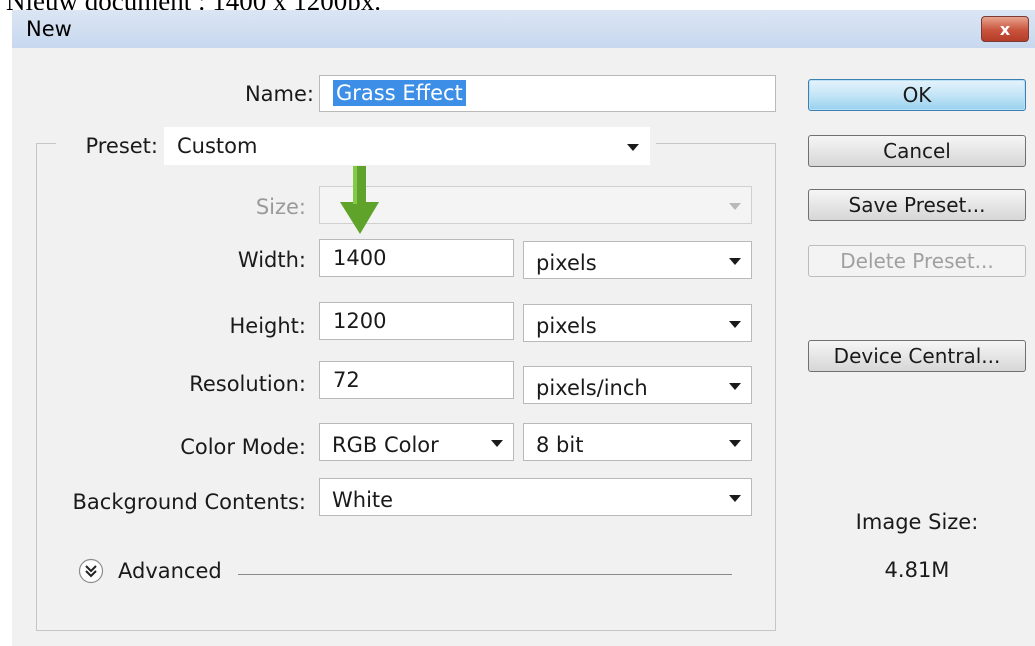 The height and width of the screenshot is (646, 1035). I want to click on width-input: 1400, so click(416, 258).